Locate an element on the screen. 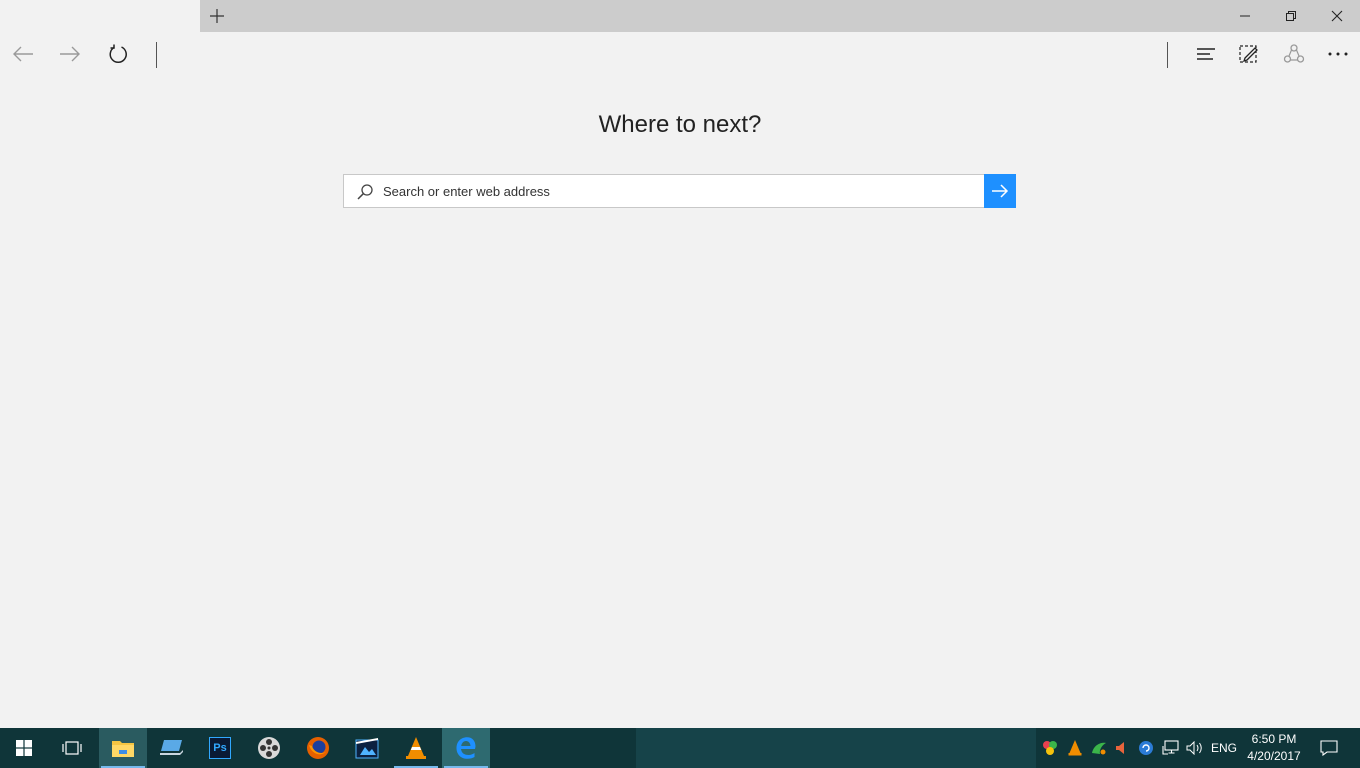  firefox-icon is located at coordinates (318, 748).